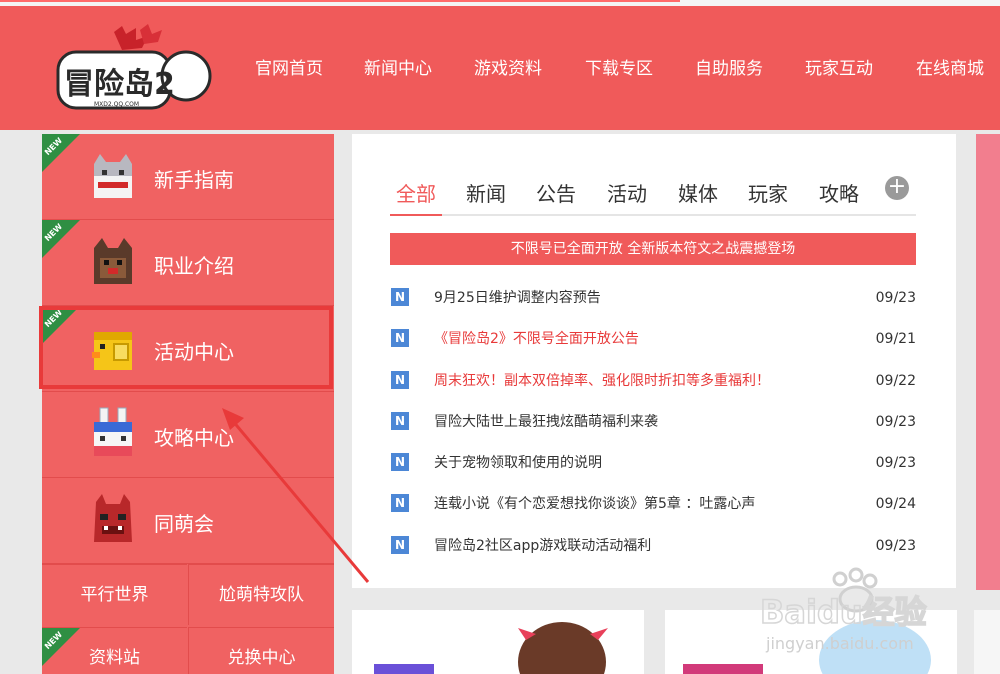  I want to click on nav-player-interaction: 玩家互动, so click(839, 66).